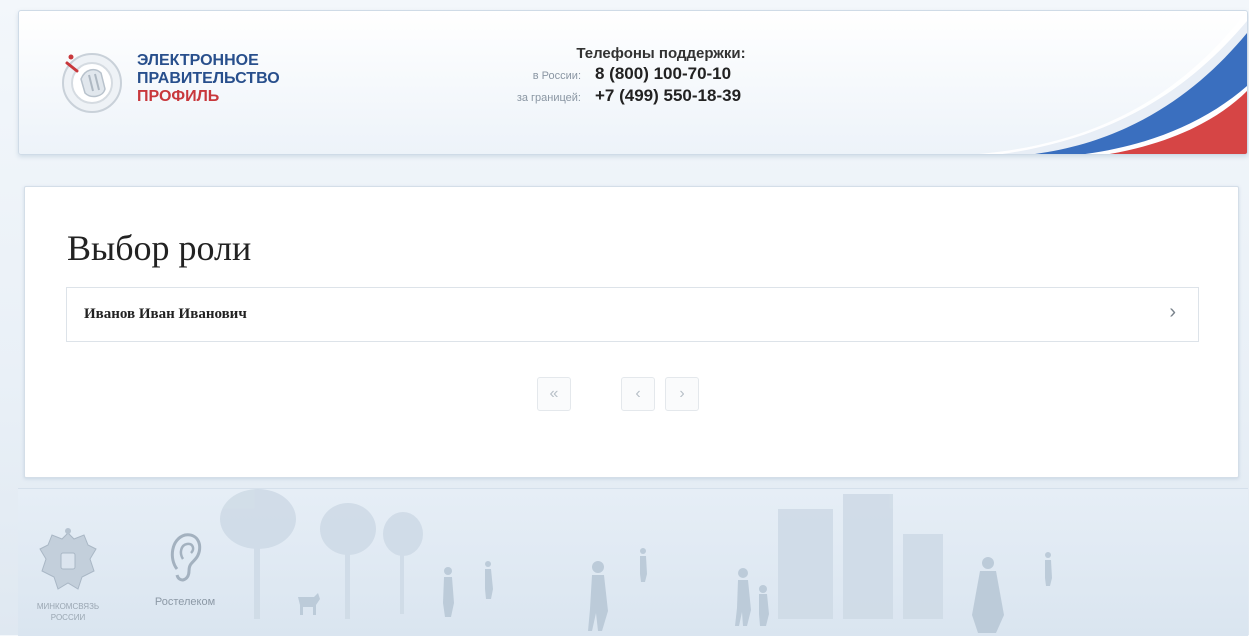  I want to click on russian-flag-swoosh, so click(1112, 82).